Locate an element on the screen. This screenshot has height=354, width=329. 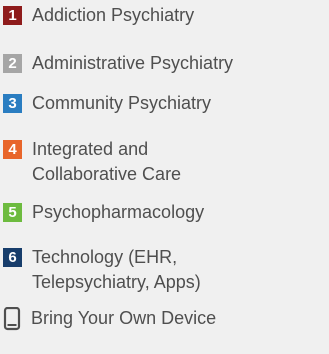
legend-item-label-line: Addiction Psychiatry is located at coordinates (113, 15).